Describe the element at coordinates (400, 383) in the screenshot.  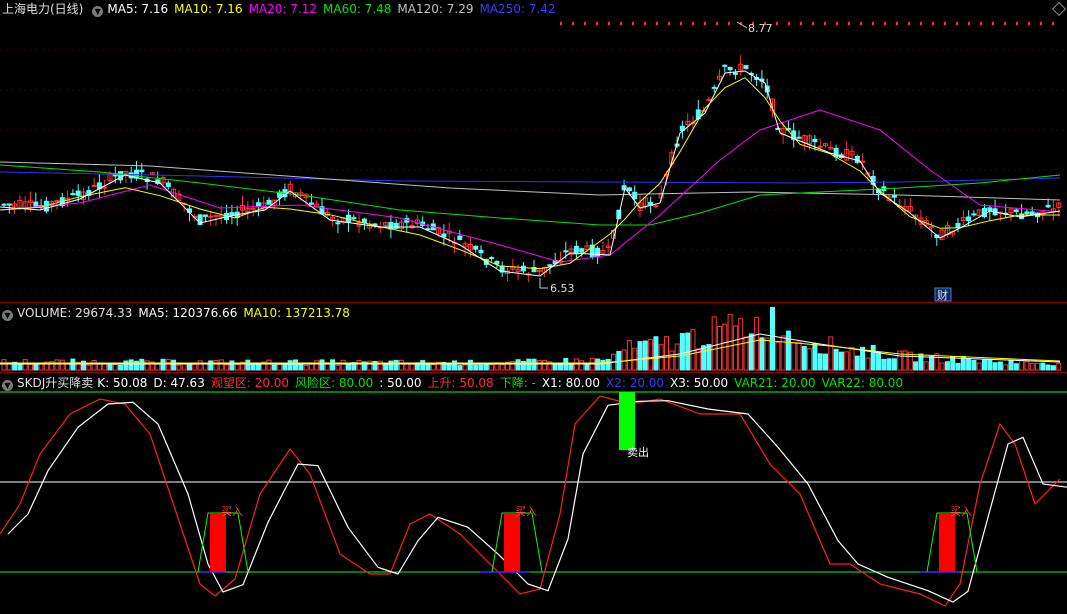
I see `mid-label: : 50.00` at that location.